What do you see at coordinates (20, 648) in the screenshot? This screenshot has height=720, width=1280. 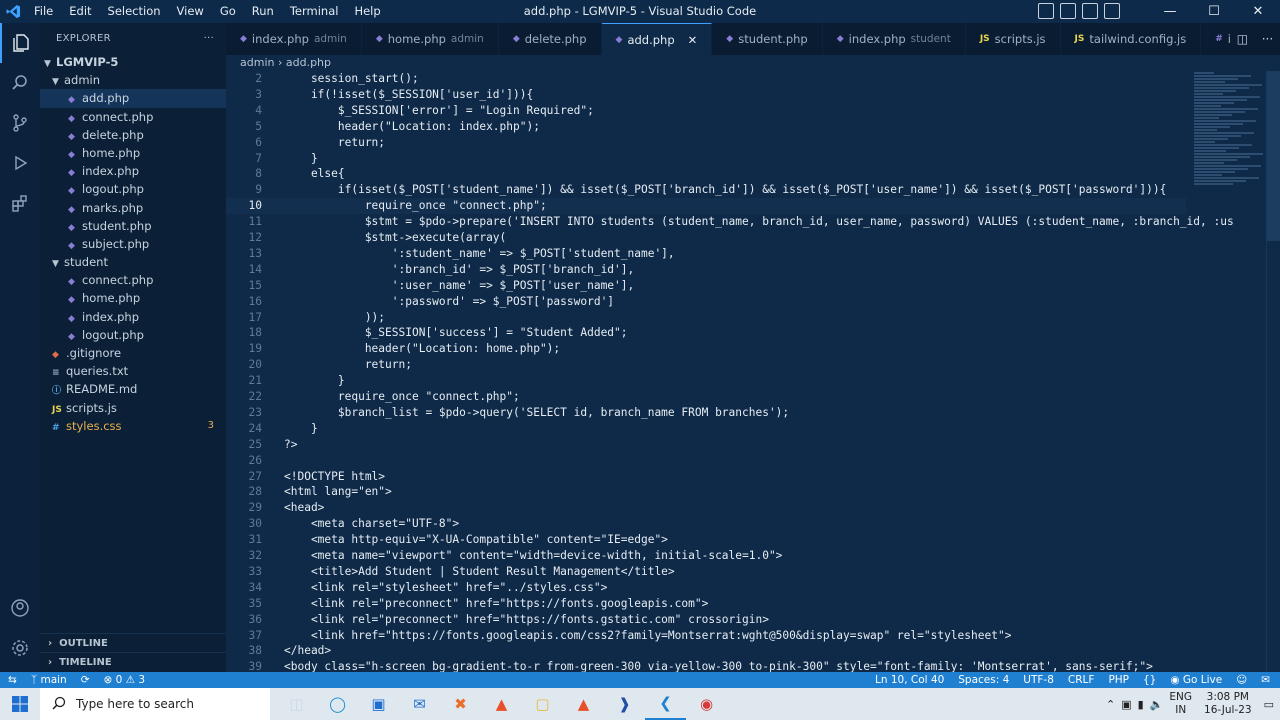 I see `settings-gear-icon` at bounding box center [20, 648].